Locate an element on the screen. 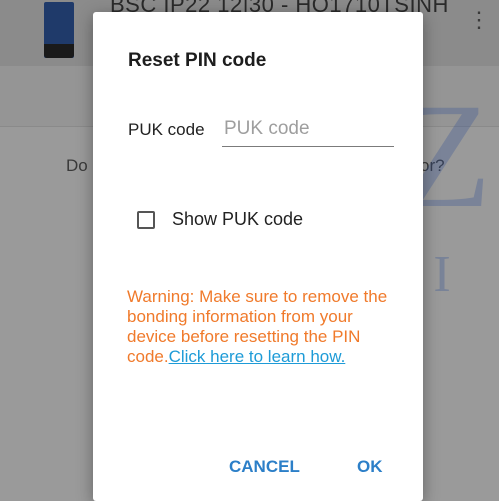 This screenshot has height=501, width=499. show-puk-row: Show PUK code is located at coordinates (220, 219).